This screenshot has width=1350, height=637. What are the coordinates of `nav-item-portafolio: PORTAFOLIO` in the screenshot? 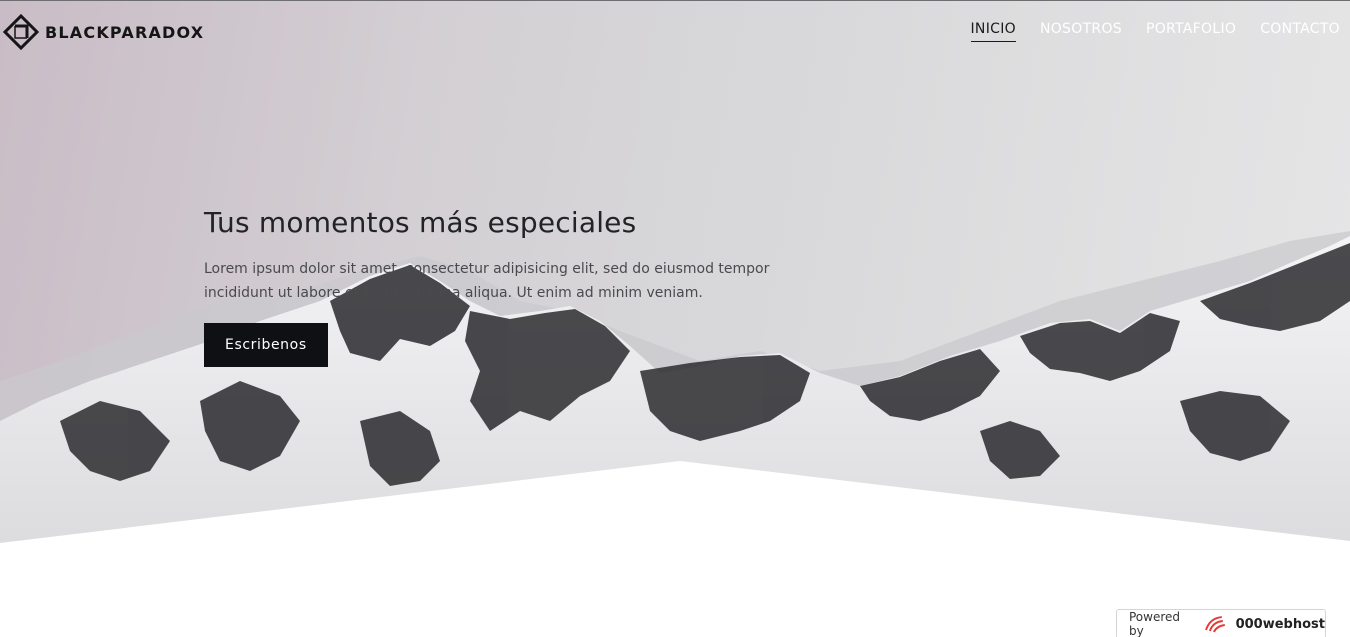 It's located at (1191, 31).